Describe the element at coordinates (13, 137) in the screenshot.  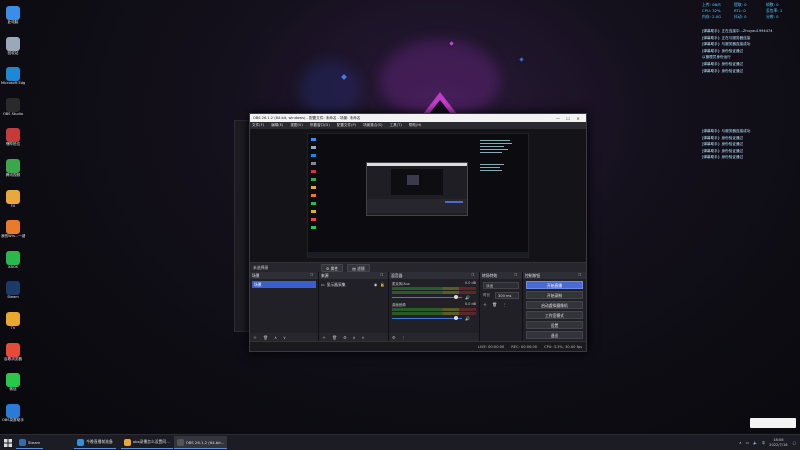
I see `desktop-icon: 嘿哔抢位` at that location.